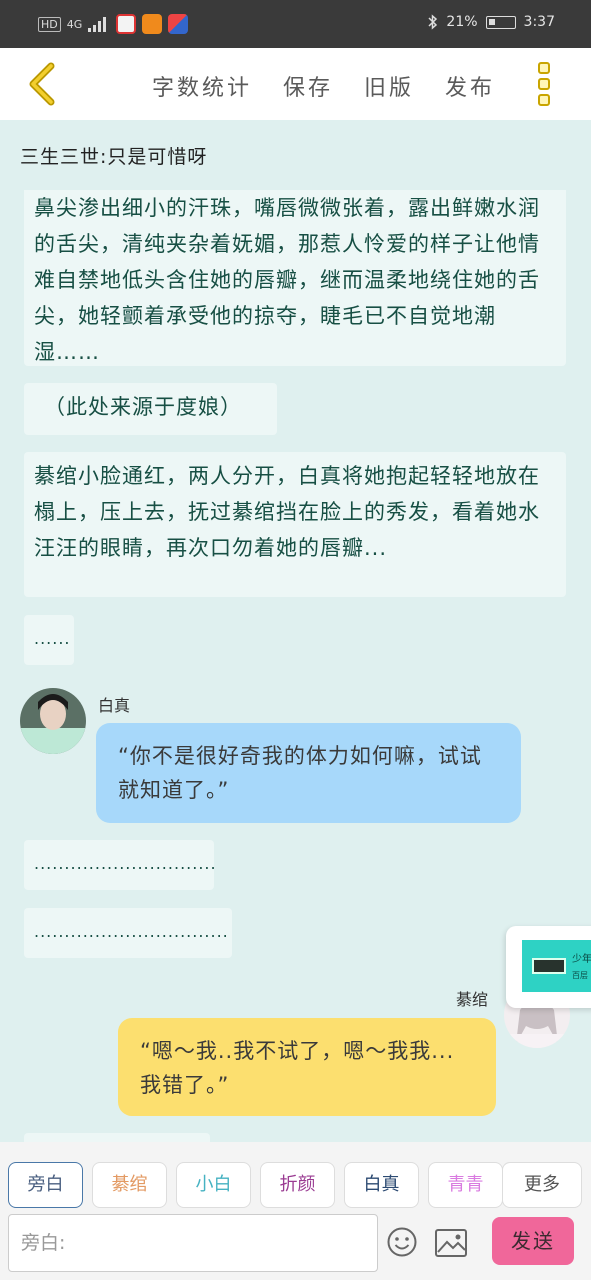  Describe the element at coordinates (295, 24) in the screenshot. I see `status-bar: HD 4G 21% 3:37` at that location.